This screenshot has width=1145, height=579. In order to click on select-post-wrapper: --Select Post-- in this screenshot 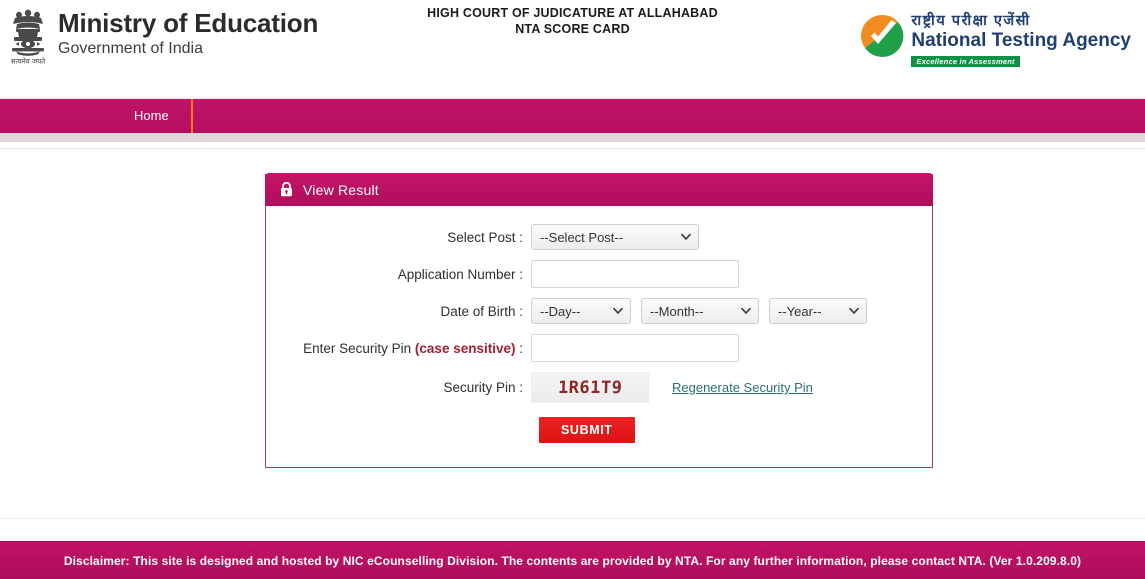, I will do `click(615, 237)`.